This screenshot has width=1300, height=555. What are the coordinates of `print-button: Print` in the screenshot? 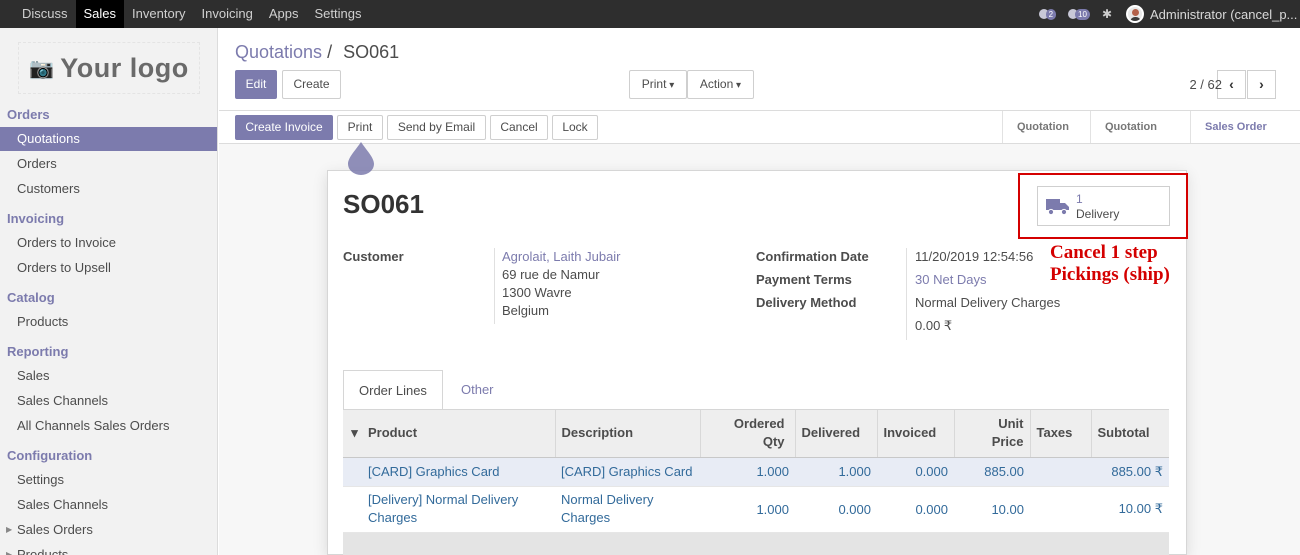 It's located at (360, 127).